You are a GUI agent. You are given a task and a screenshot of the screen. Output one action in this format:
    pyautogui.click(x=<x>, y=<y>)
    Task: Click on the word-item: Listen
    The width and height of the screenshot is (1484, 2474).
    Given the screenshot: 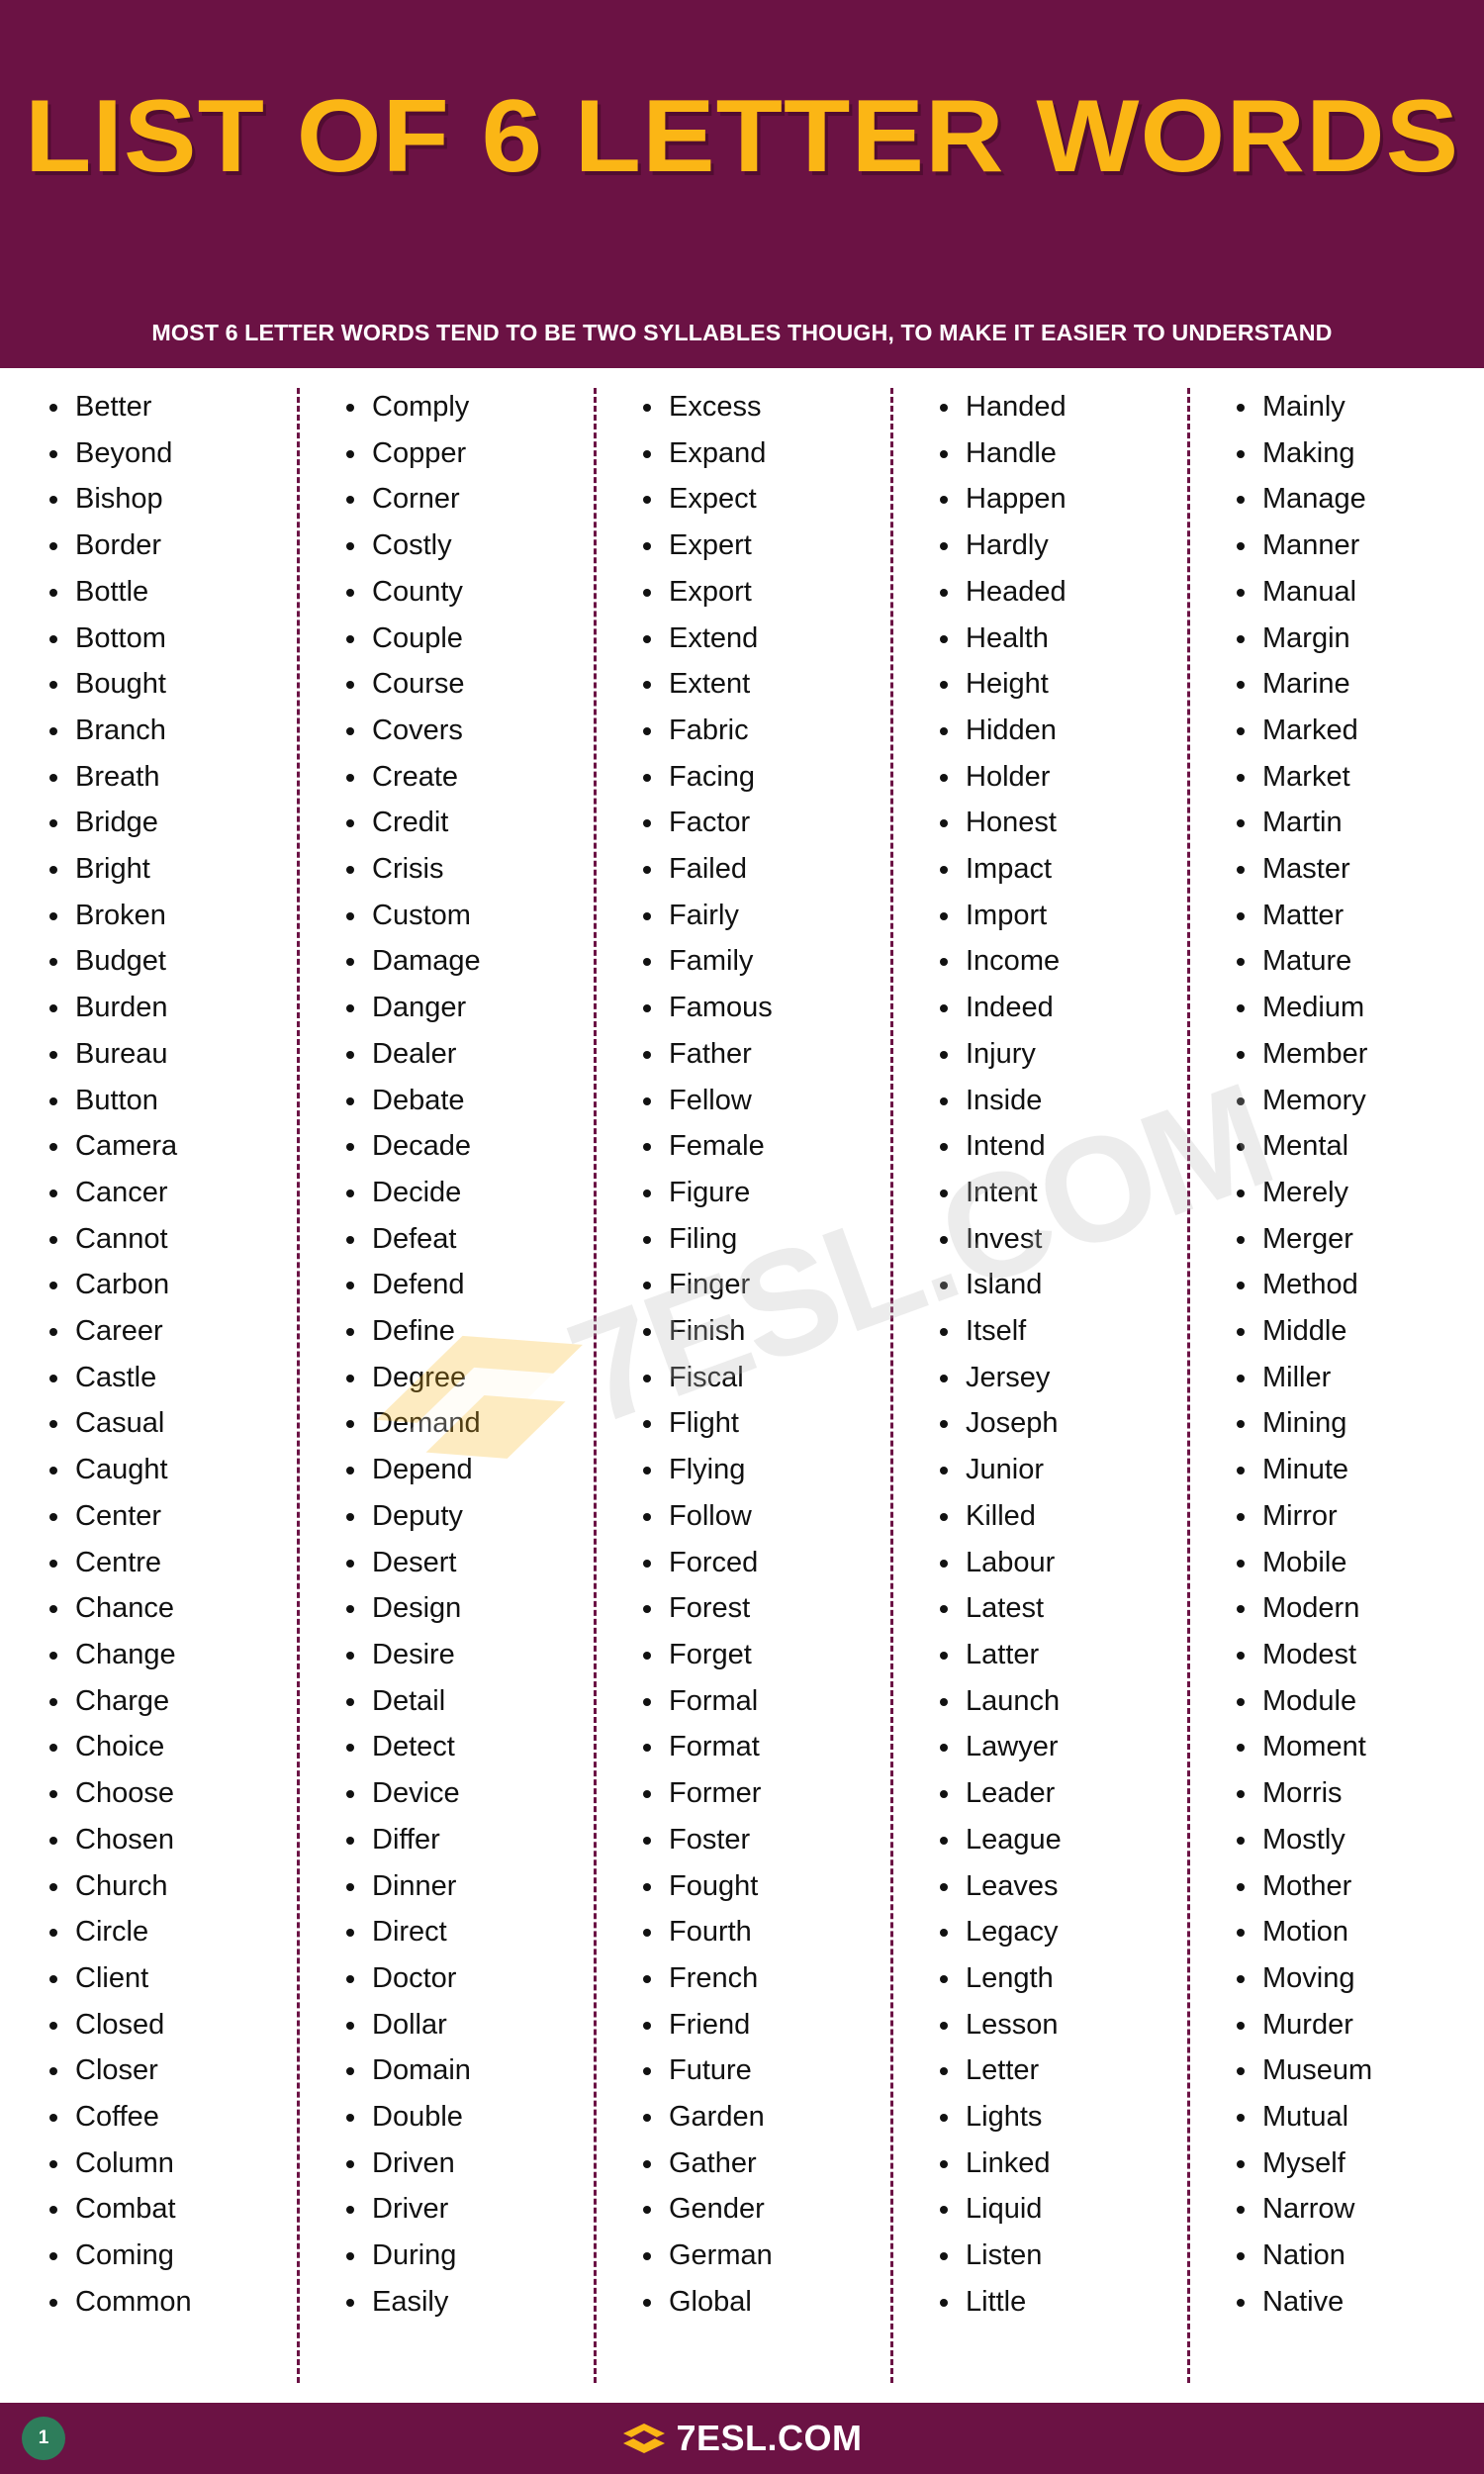 What is the action you would take?
    pyautogui.click(x=1061, y=2256)
    